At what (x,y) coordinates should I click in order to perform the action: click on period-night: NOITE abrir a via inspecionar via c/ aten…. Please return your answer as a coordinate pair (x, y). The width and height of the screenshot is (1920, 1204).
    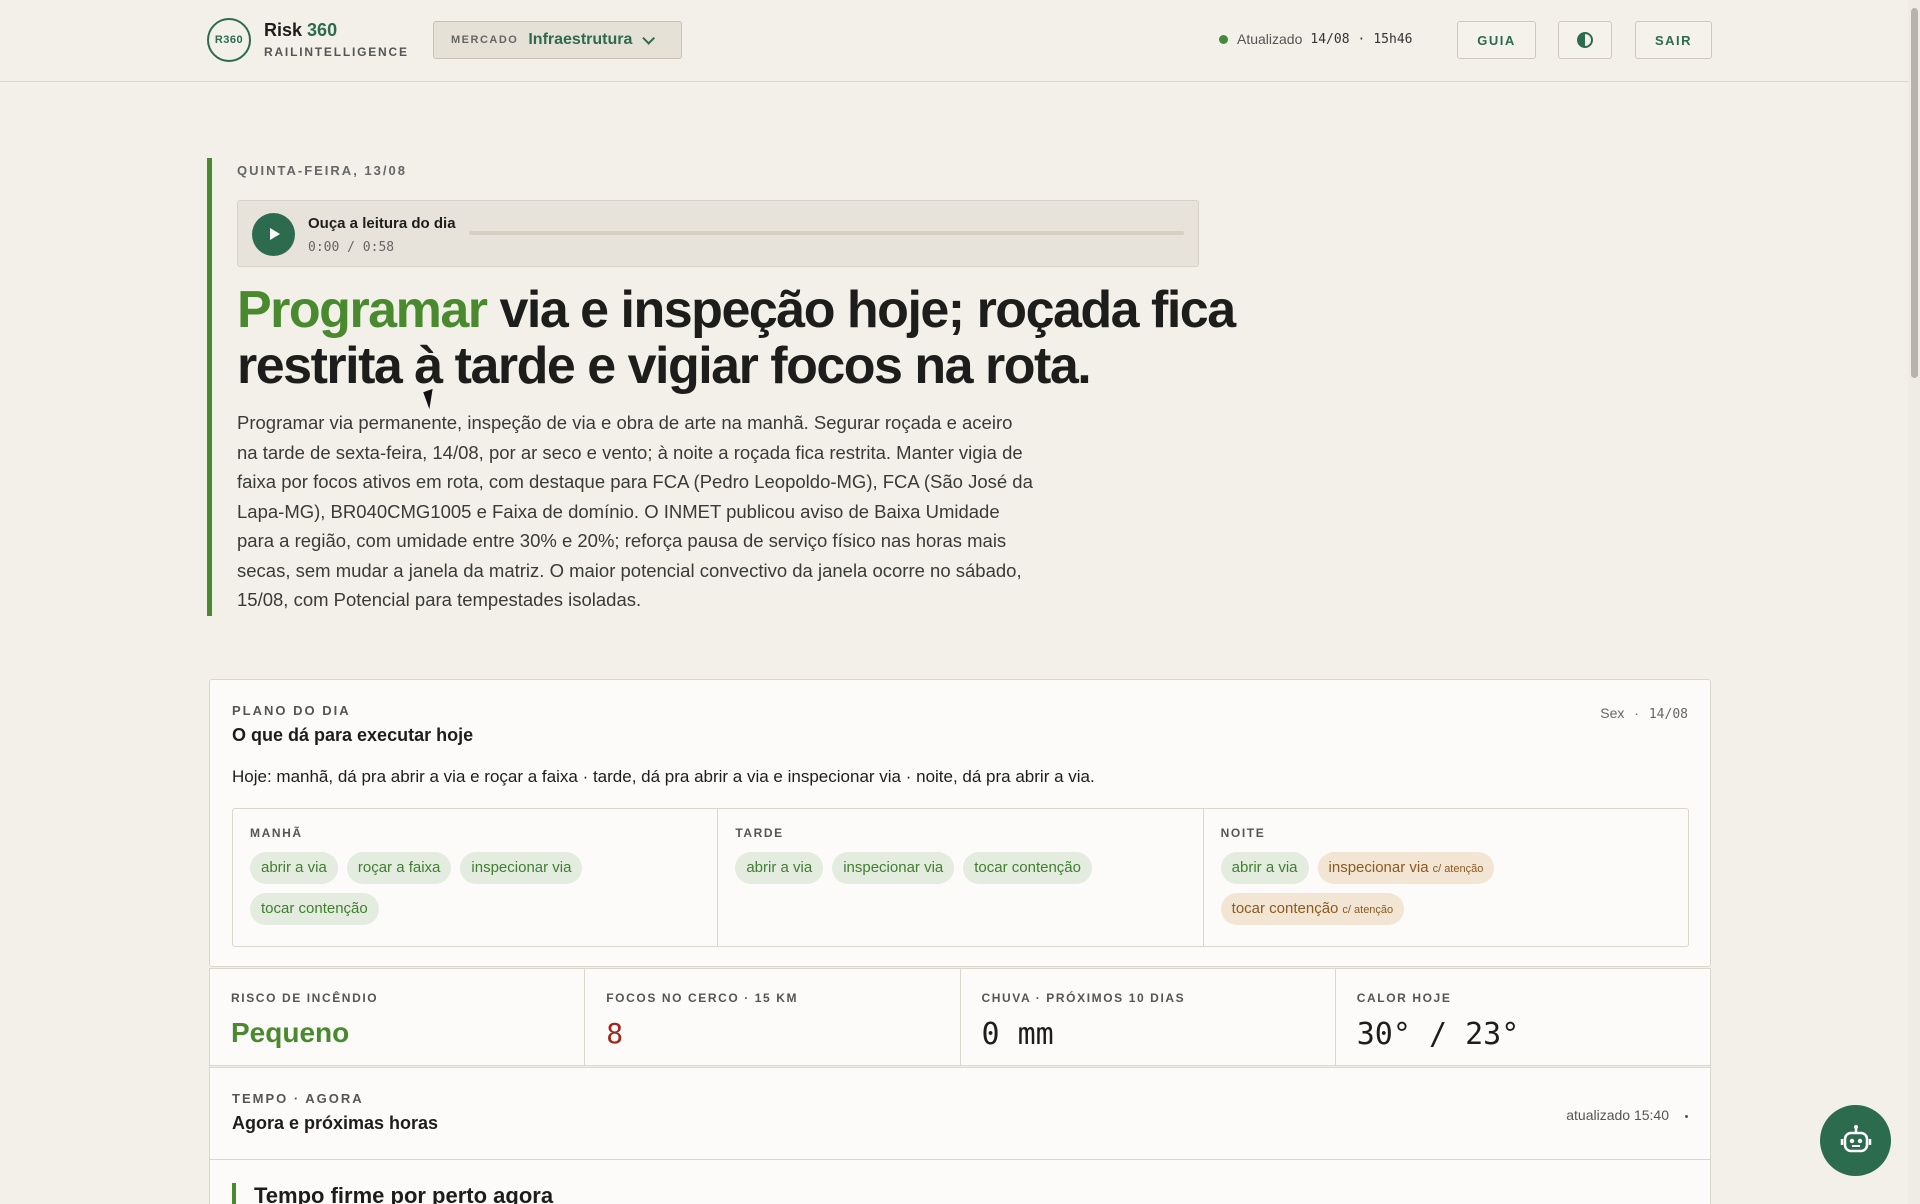
    Looking at the image, I should click on (1446, 877).